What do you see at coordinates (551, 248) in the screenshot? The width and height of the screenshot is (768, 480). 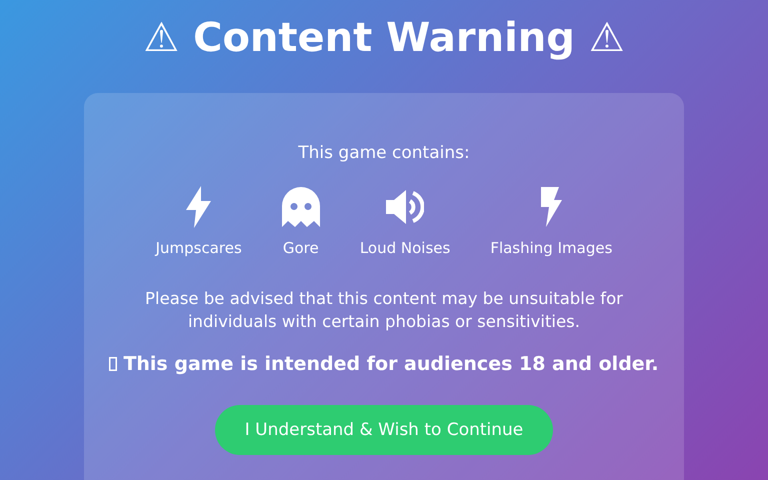 I see `content-label: Flashing Images` at bounding box center [551, 248].